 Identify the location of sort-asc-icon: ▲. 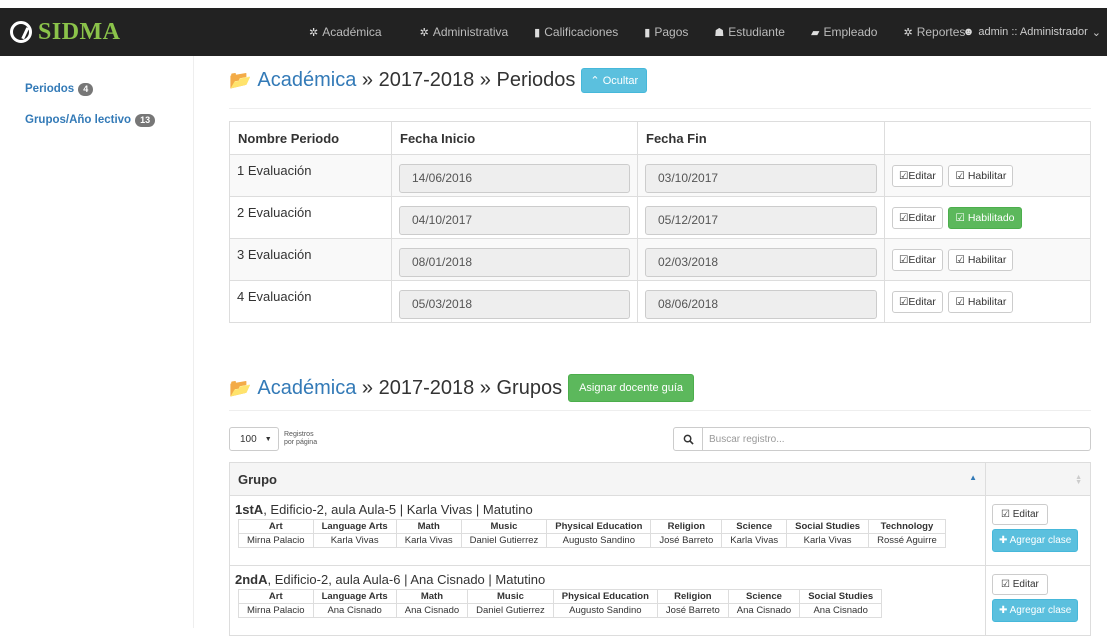
(973, 477).